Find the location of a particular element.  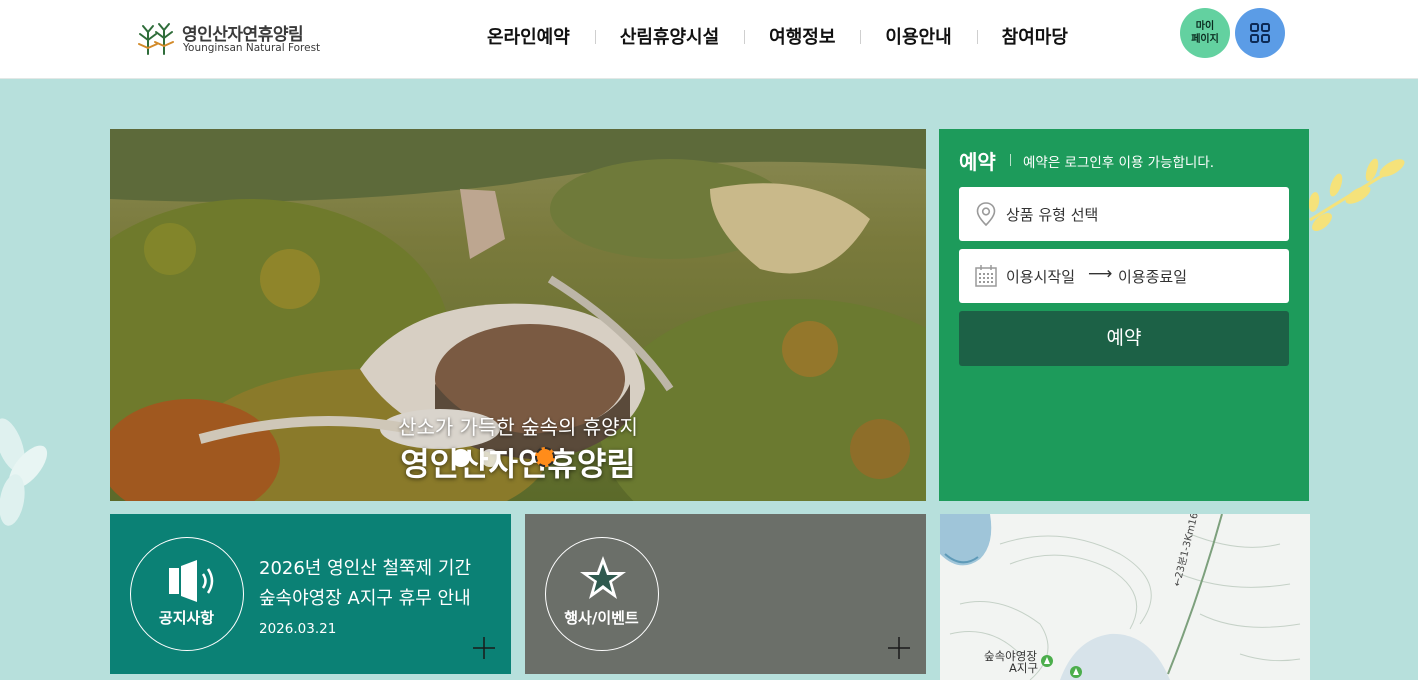

product-type-select: 상품 유형 선택 is located at coordinates (1124, 214).